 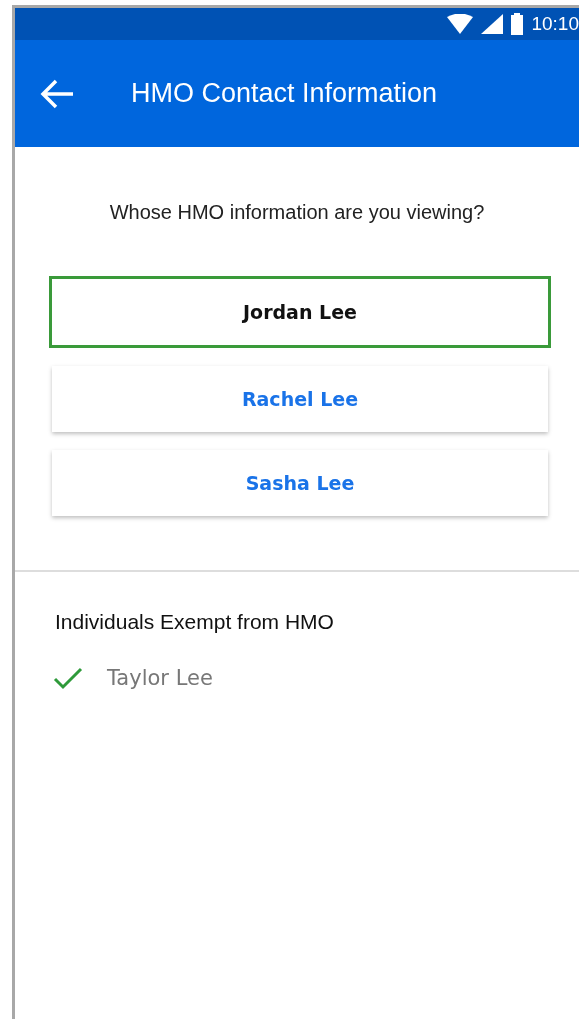 What do you see at coordinates (284, 93) in the screenshot?
I see `app-bar-title: HMO Contact Information` at bounding box center [284, 93].